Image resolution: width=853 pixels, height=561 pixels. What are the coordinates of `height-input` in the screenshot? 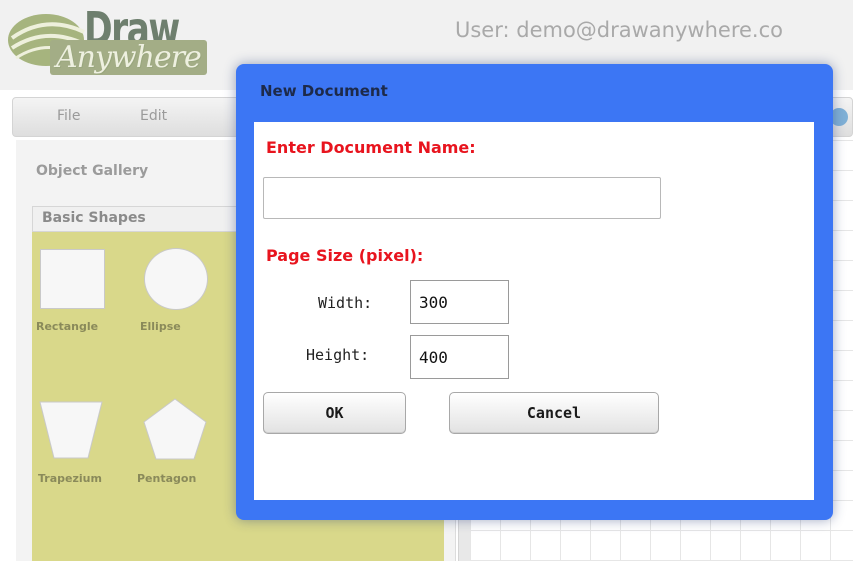 It's located at (459, 357).